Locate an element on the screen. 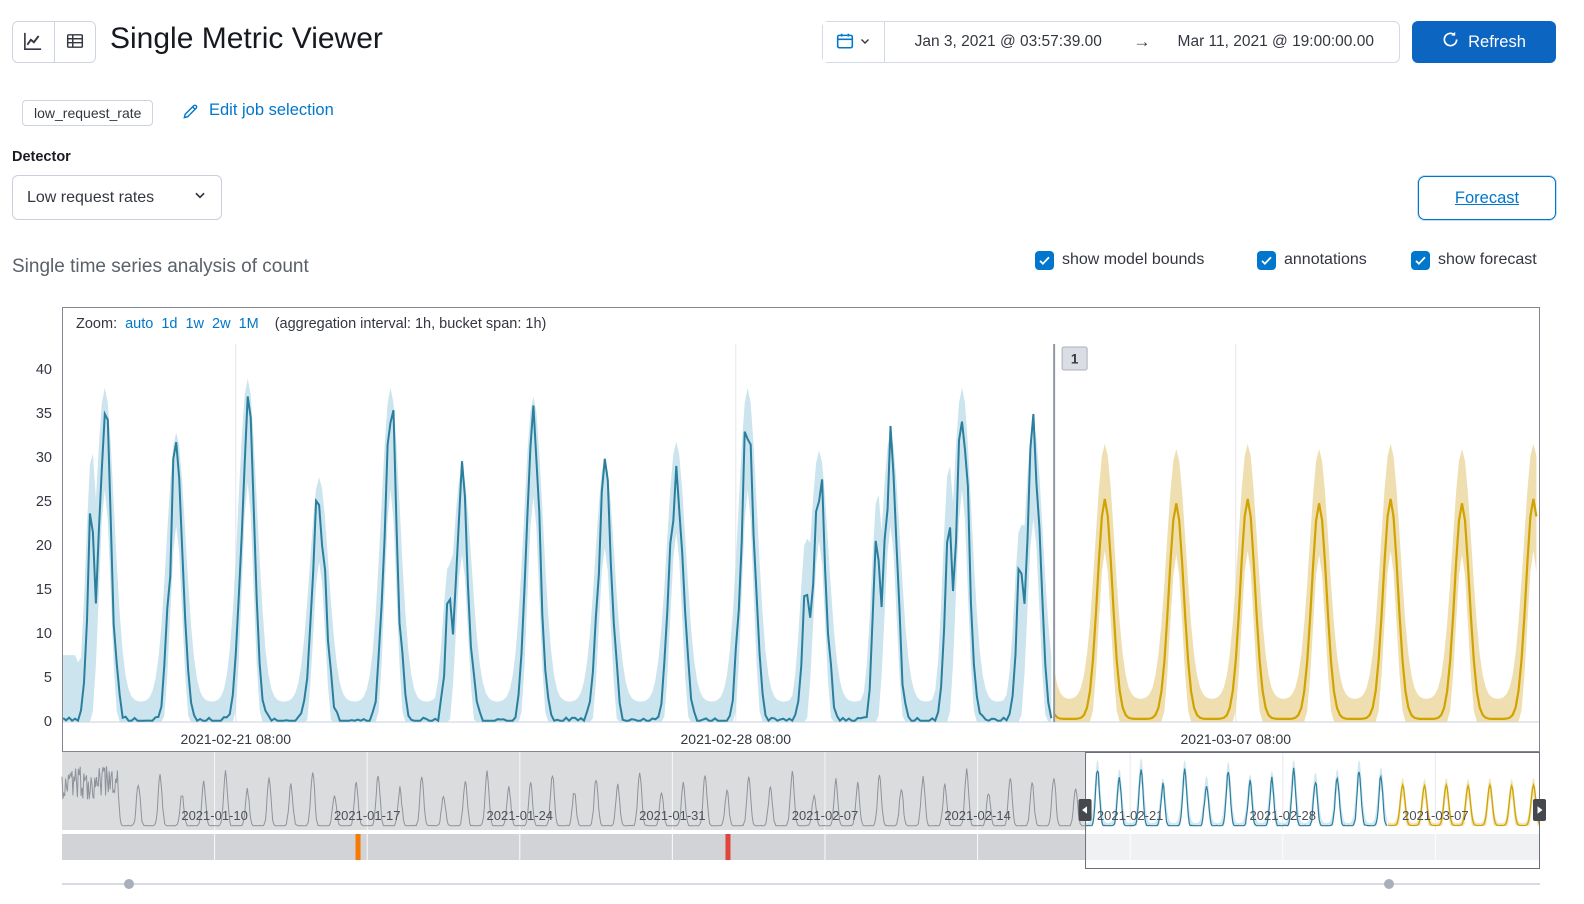 The width and height of the screenshot is (1584, 904). context-tick-label: 2021-01-10 is located at coordinates (214, 815).